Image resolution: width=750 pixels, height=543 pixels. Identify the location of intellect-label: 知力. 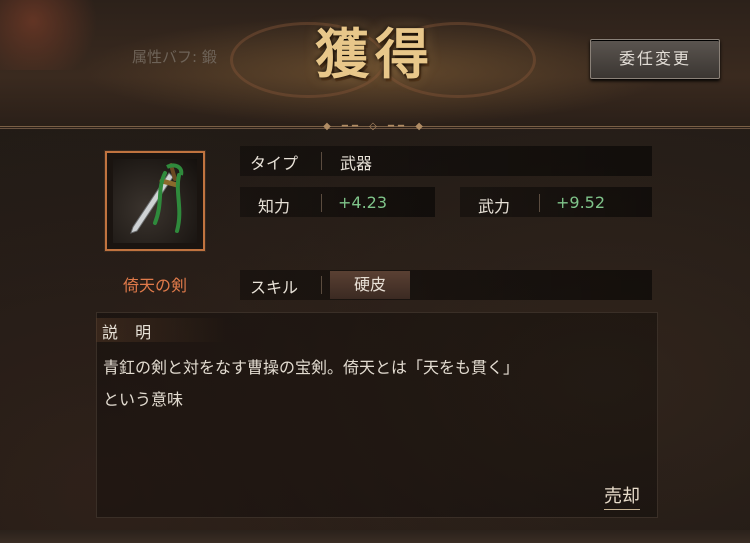
(274, 206).